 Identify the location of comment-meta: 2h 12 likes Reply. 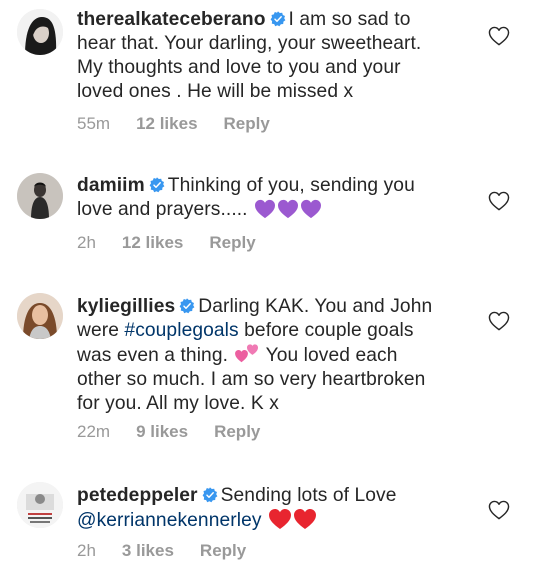
(166, 243).